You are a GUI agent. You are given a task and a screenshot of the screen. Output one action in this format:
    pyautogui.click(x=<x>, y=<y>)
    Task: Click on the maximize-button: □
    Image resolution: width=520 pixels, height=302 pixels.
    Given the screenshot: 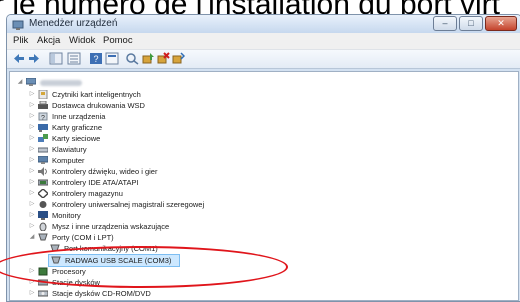 What is the action you would take?
    pyautogui.click(x=471, y=23)
    